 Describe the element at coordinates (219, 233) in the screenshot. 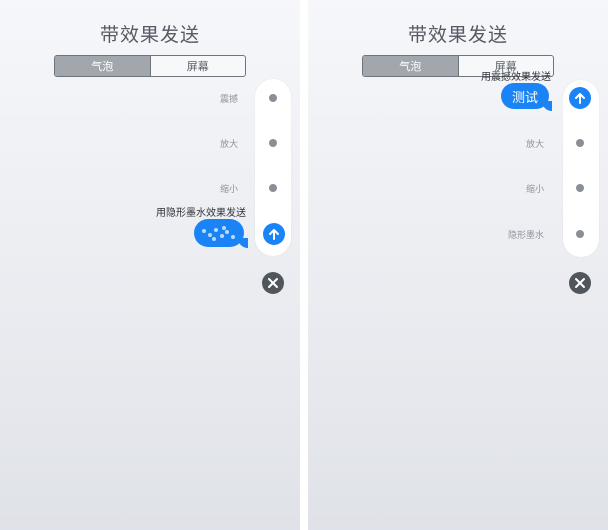

I see `message-bubble-invisible-ink` at that location.